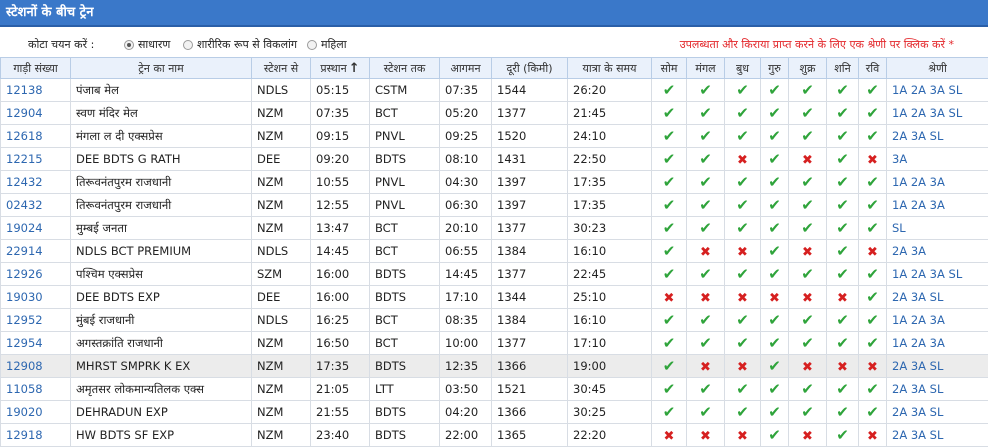 Image resolution: width=988 pixels, height=448 pixels. Describe the element at coordinates (35, 159) in the screenshot. I see `train-number-link: 12215` at that location.